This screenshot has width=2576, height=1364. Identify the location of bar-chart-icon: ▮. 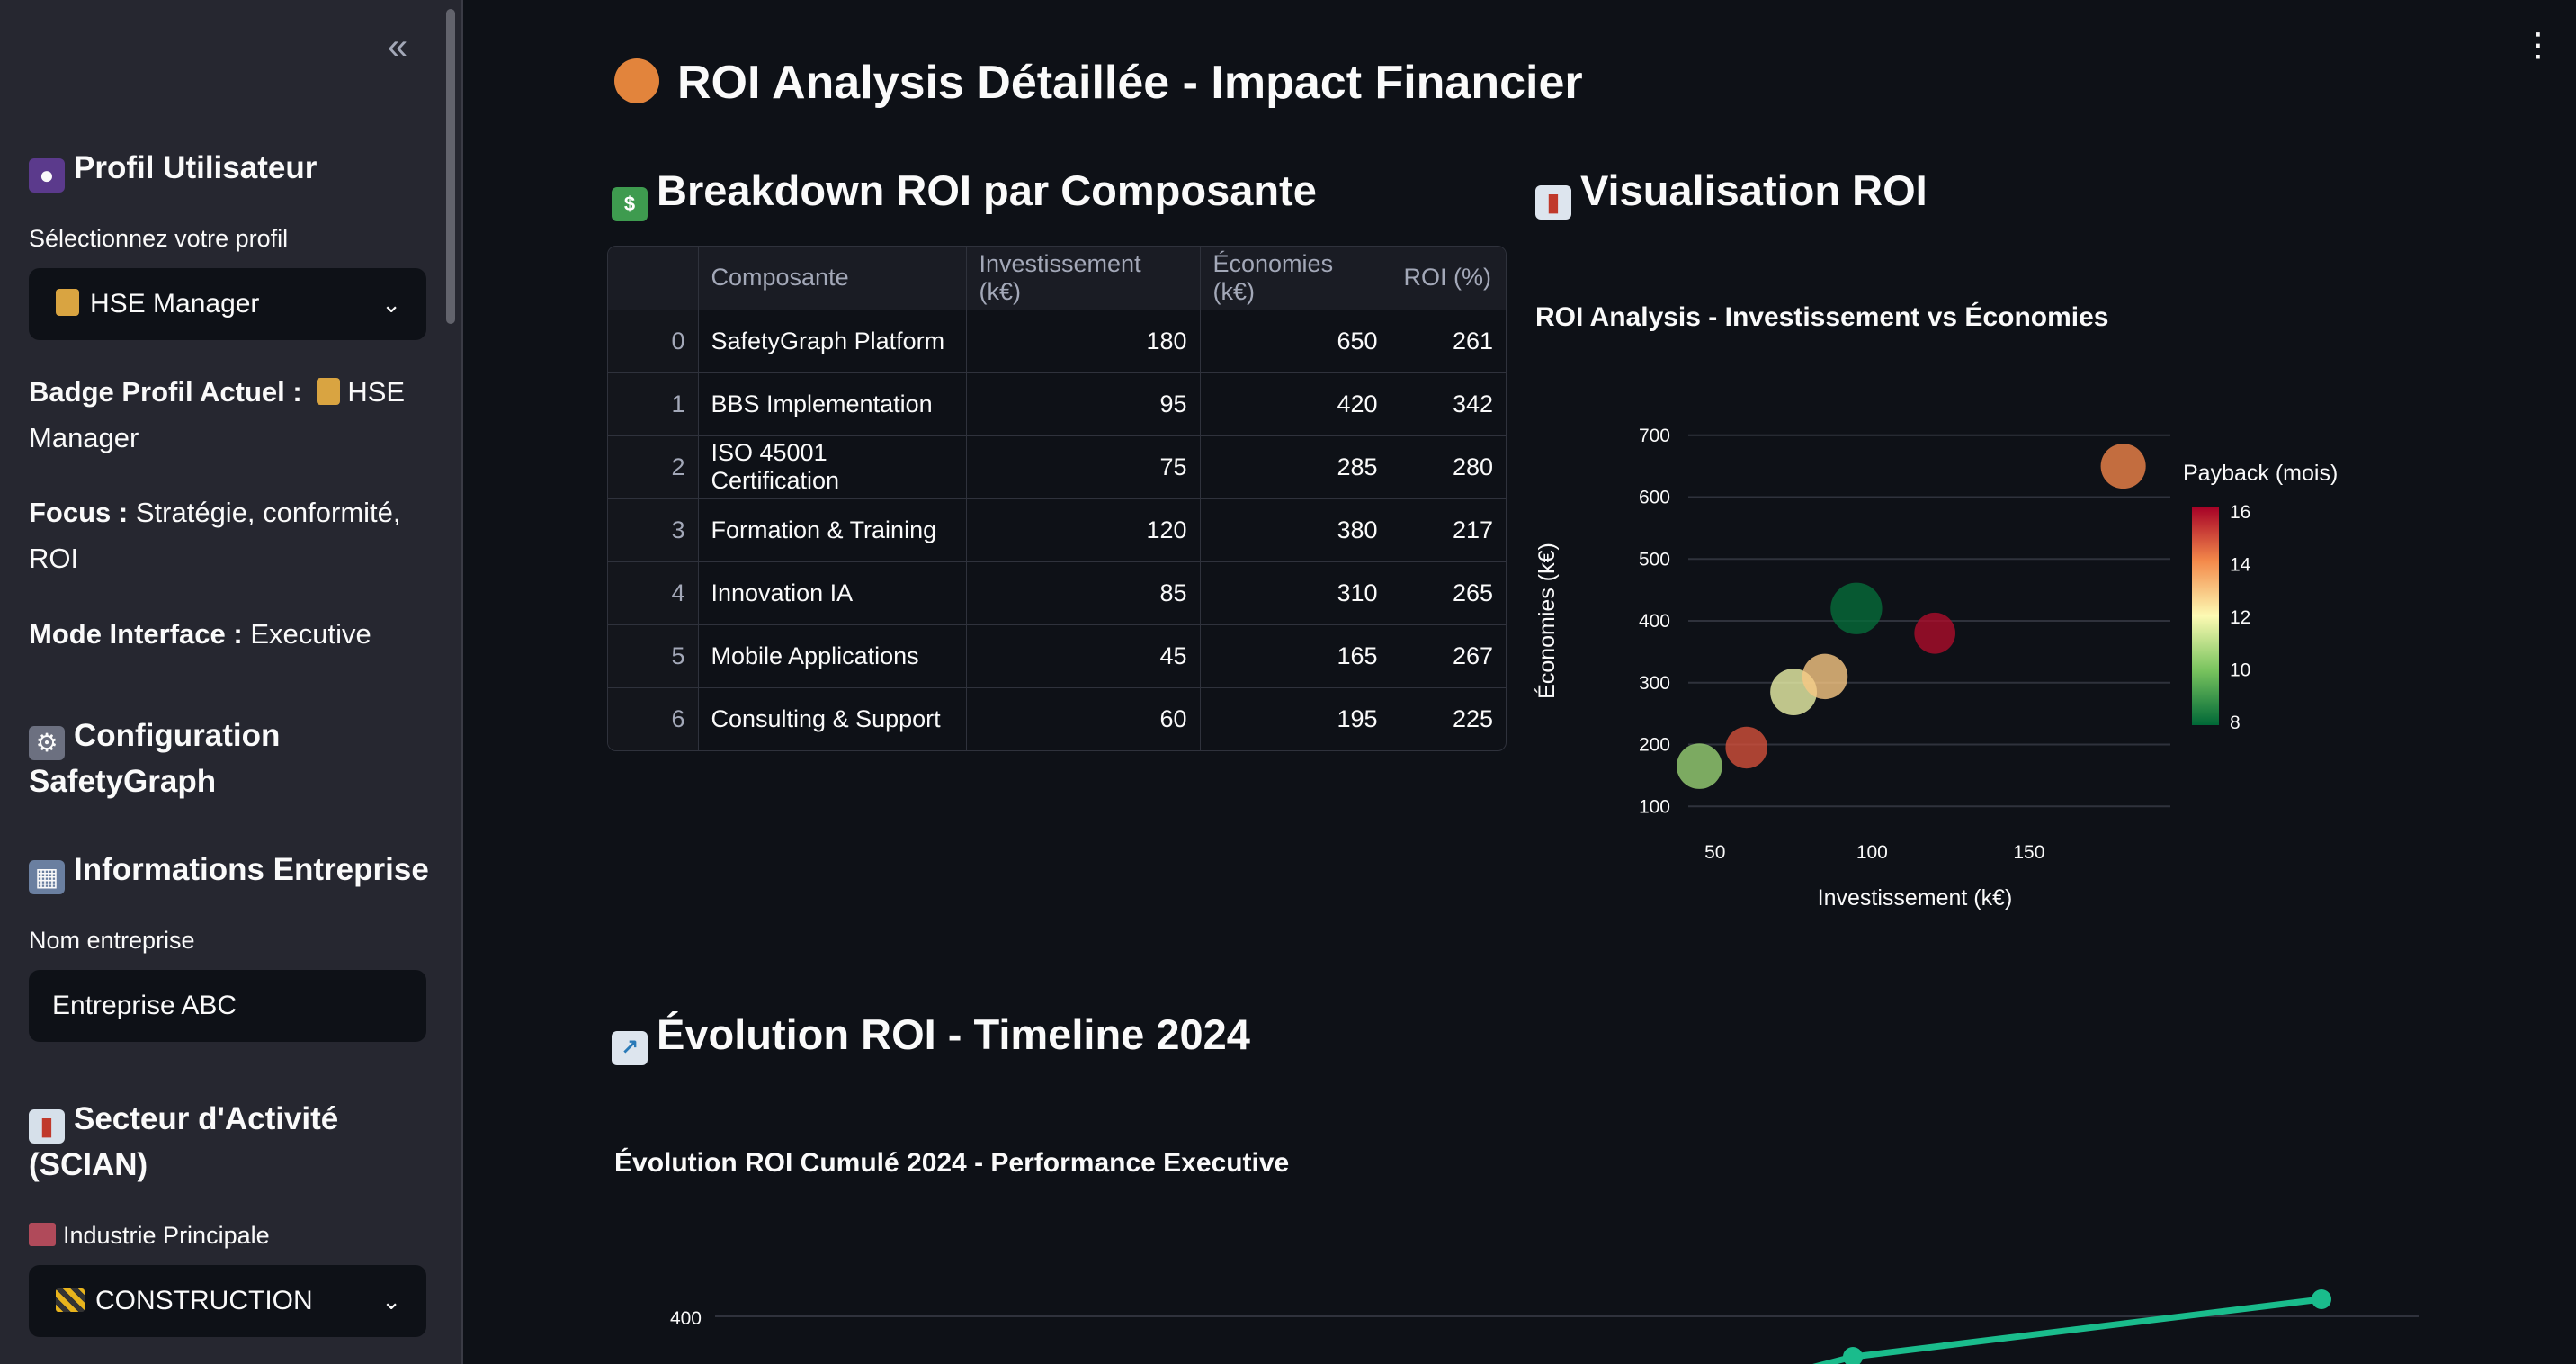
(47, 1126).